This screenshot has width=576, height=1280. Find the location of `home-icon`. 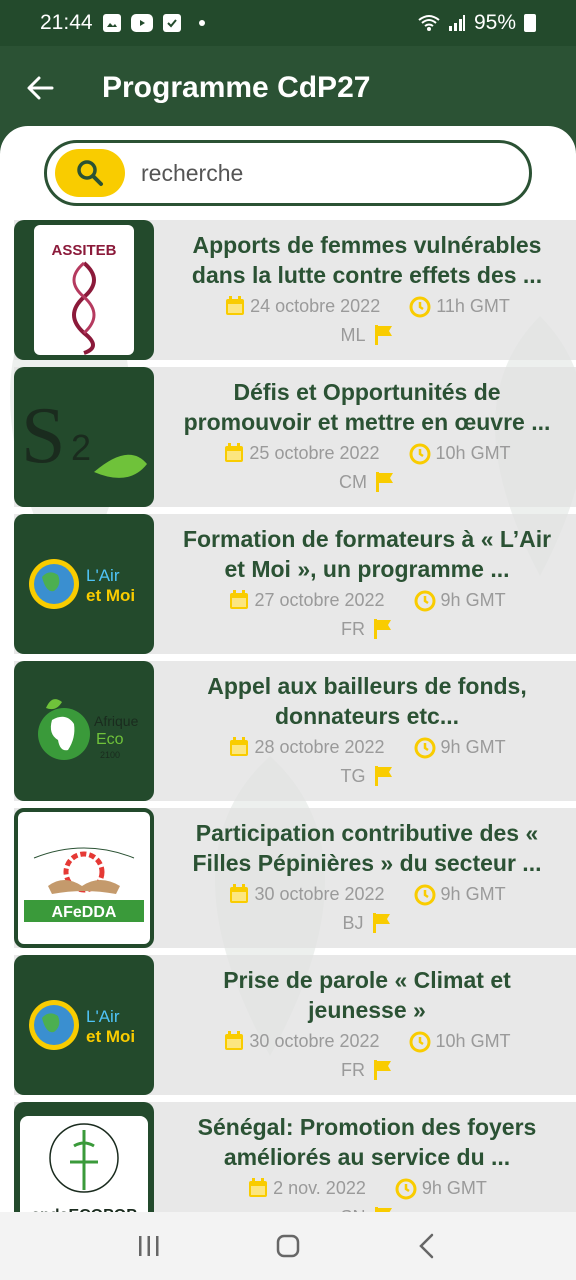

home-icon is located at coordinates (288, 1246).